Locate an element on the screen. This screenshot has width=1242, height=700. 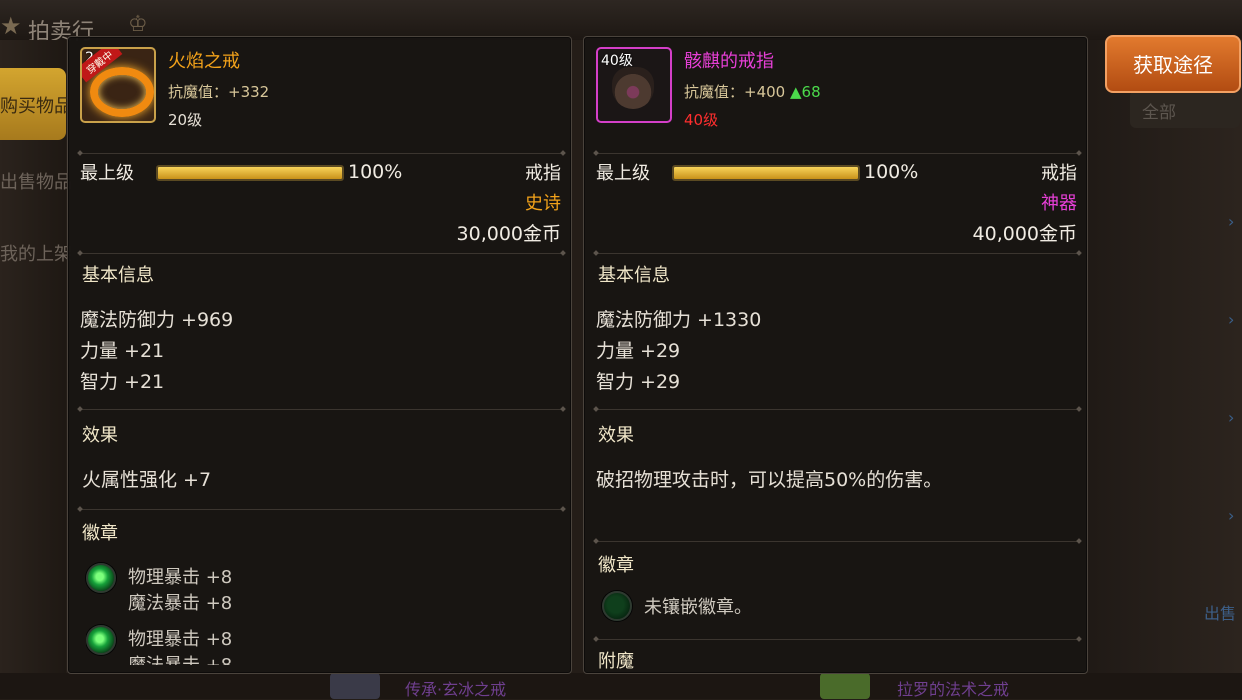
star-icon: ★ is located at coordinates (11, 26).